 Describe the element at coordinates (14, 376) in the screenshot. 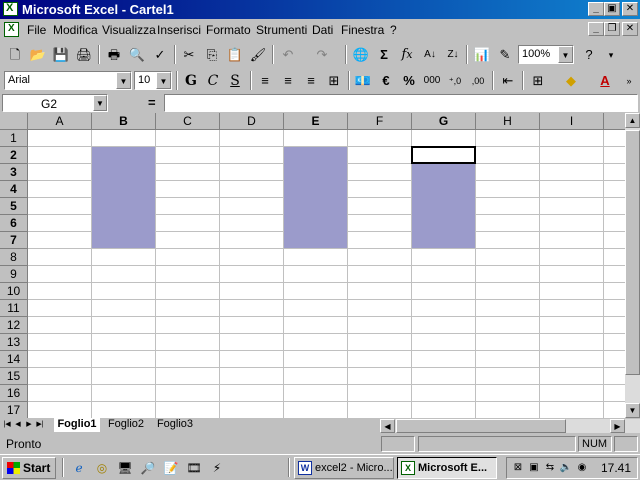

I see `row-header-15: 15` at that location.